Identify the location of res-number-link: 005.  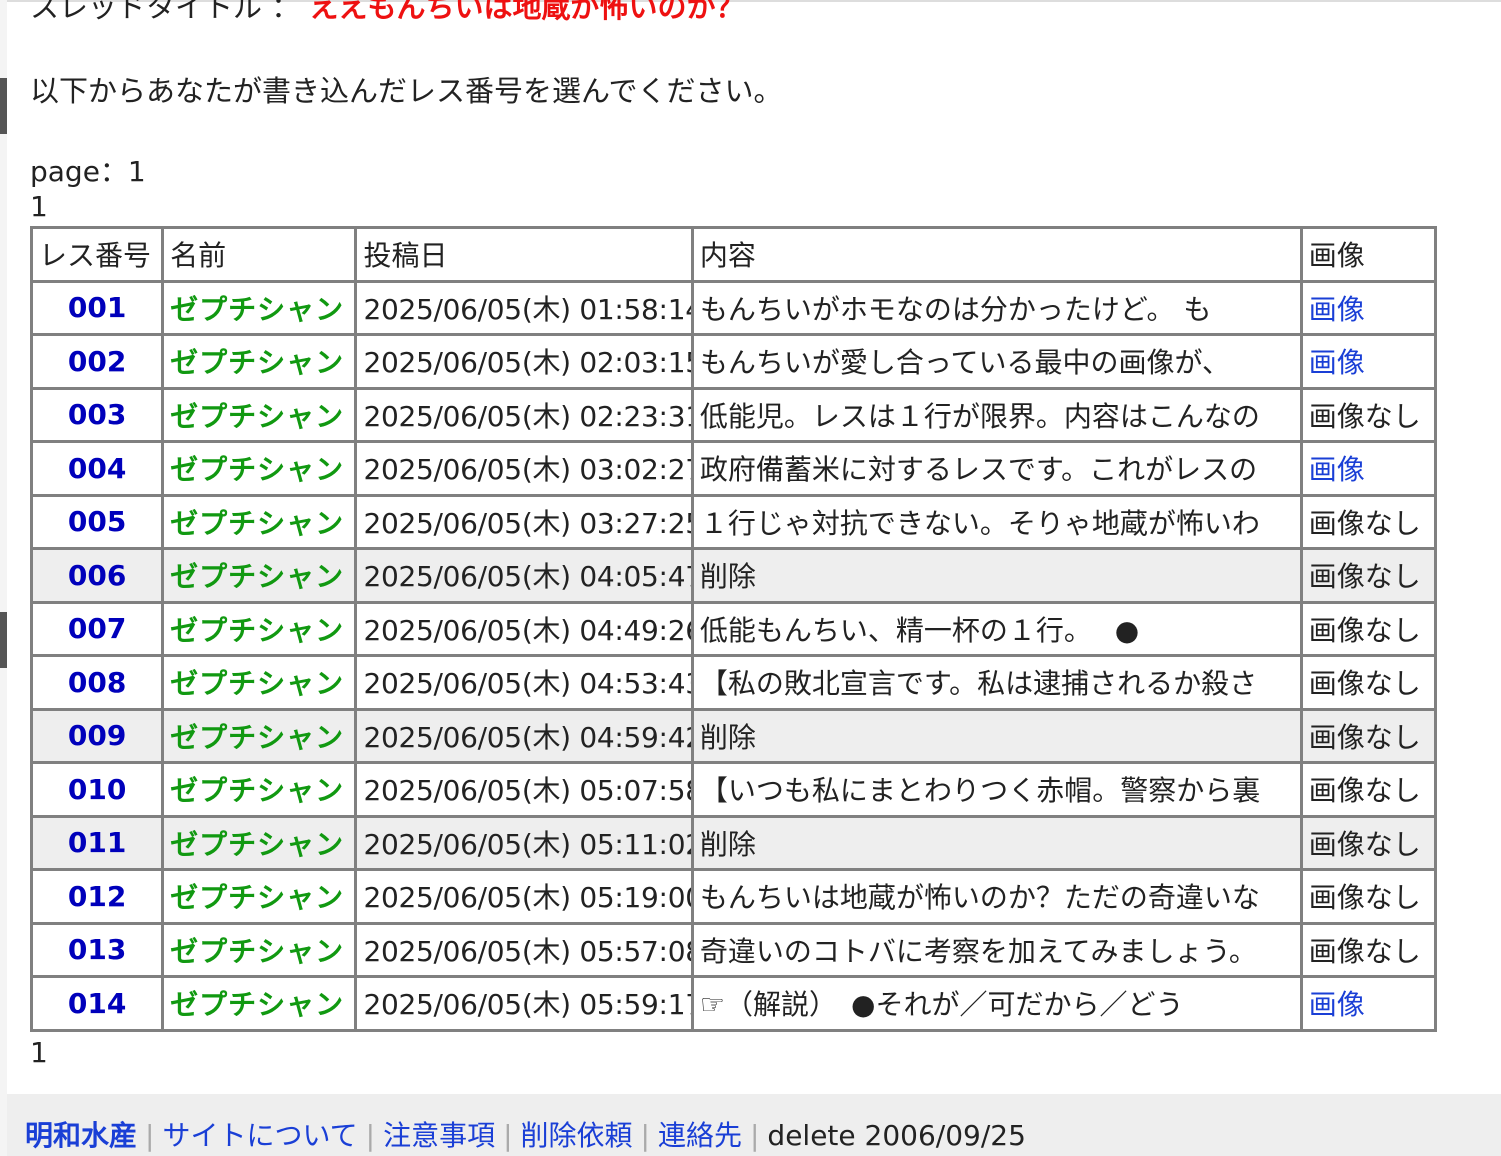
(97, 521).